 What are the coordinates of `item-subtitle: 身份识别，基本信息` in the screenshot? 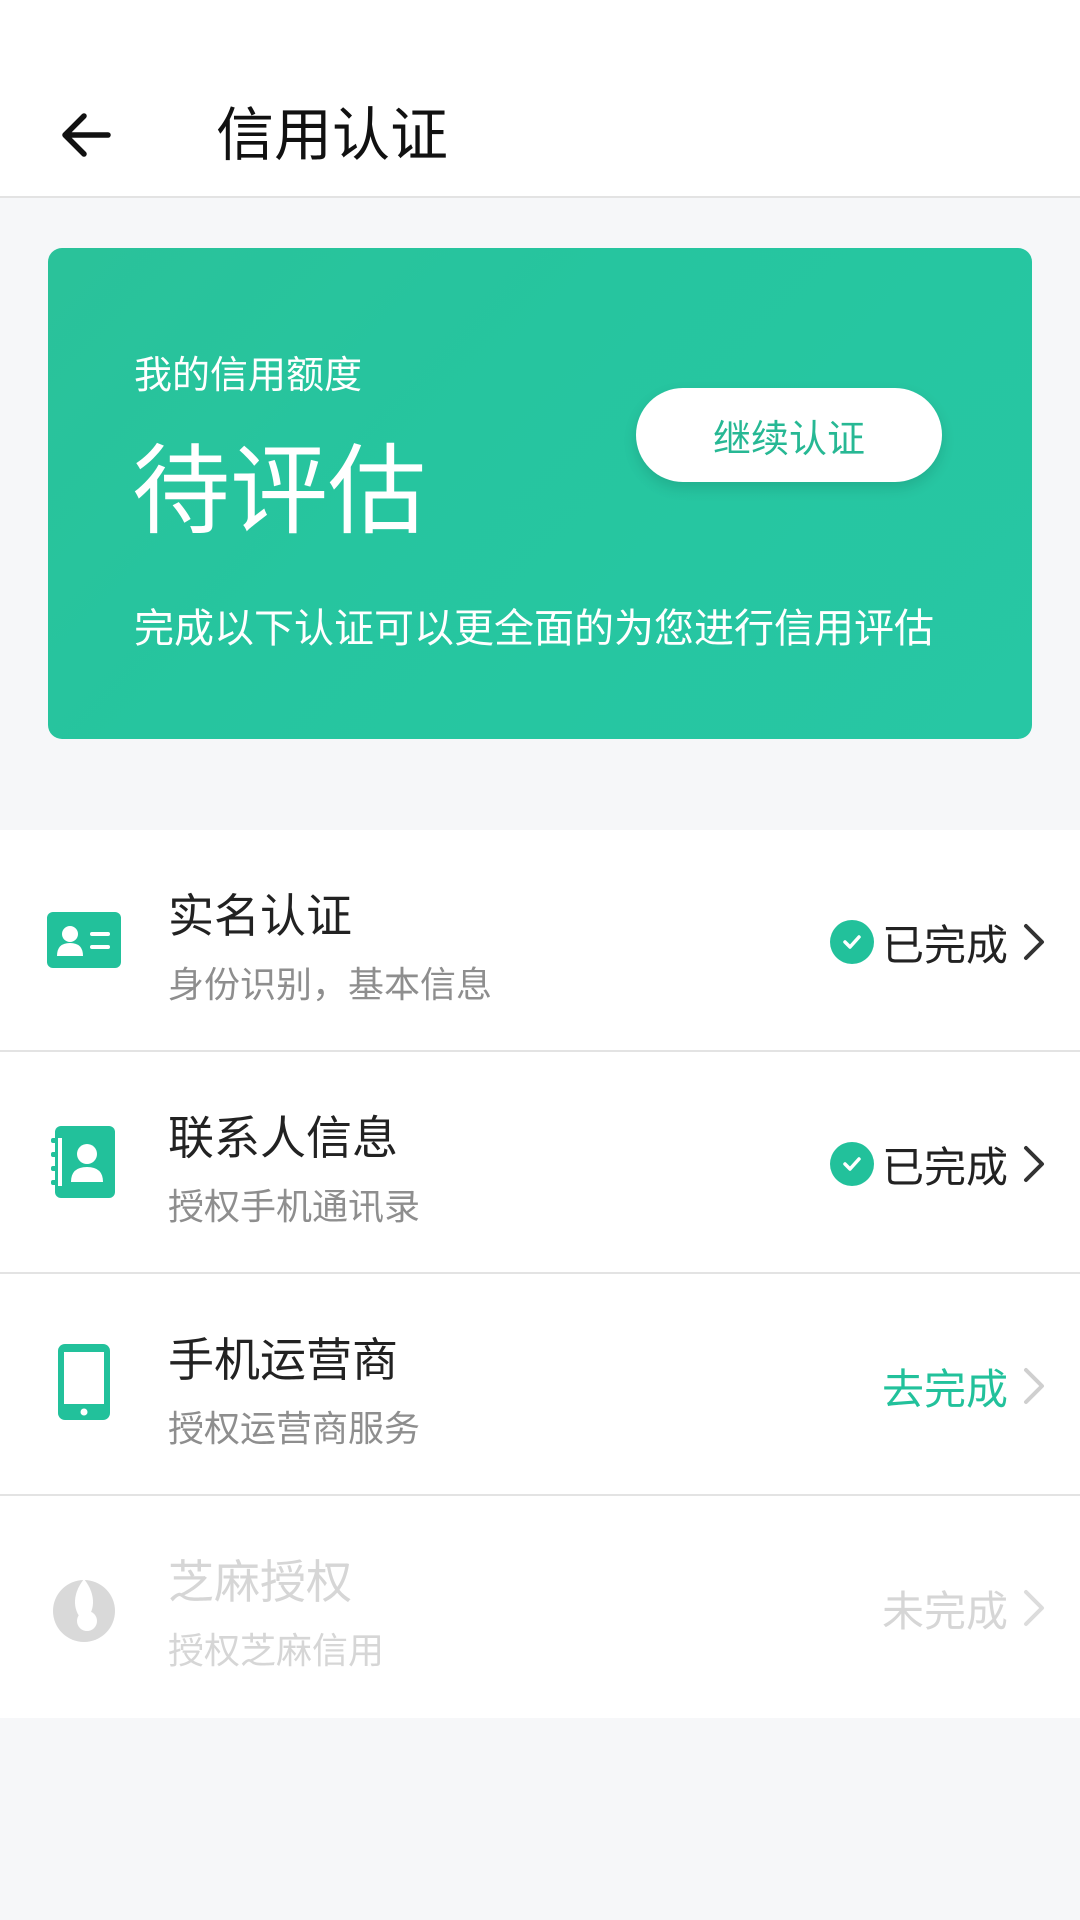 It's located at (330, 985).